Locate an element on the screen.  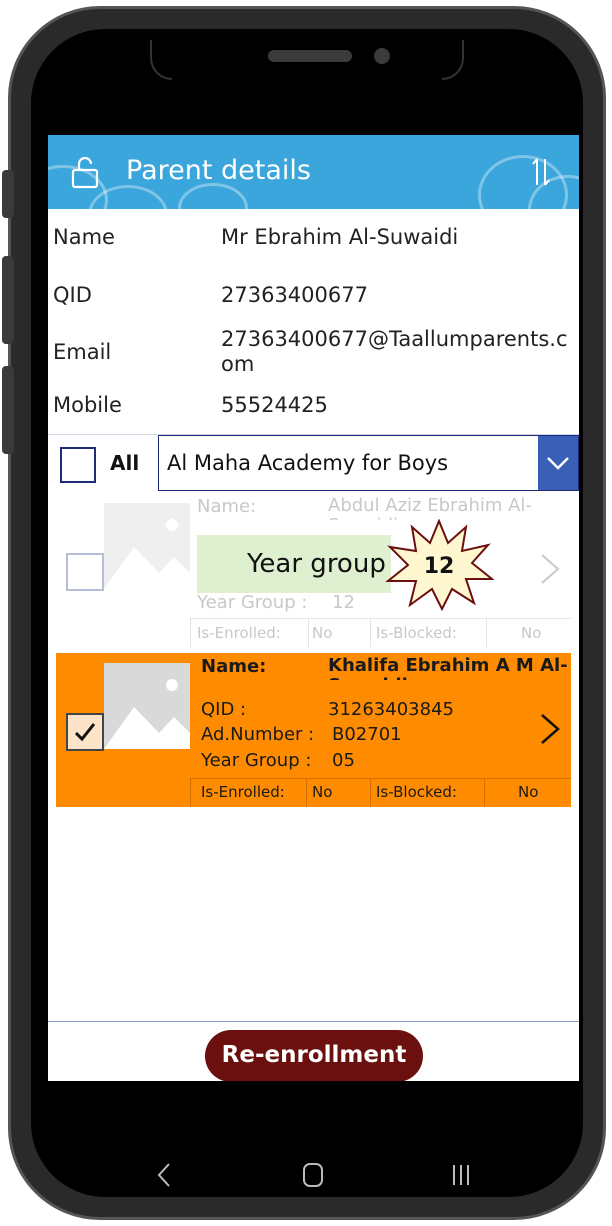
volume-up-button is located at coordinates (8, 300).